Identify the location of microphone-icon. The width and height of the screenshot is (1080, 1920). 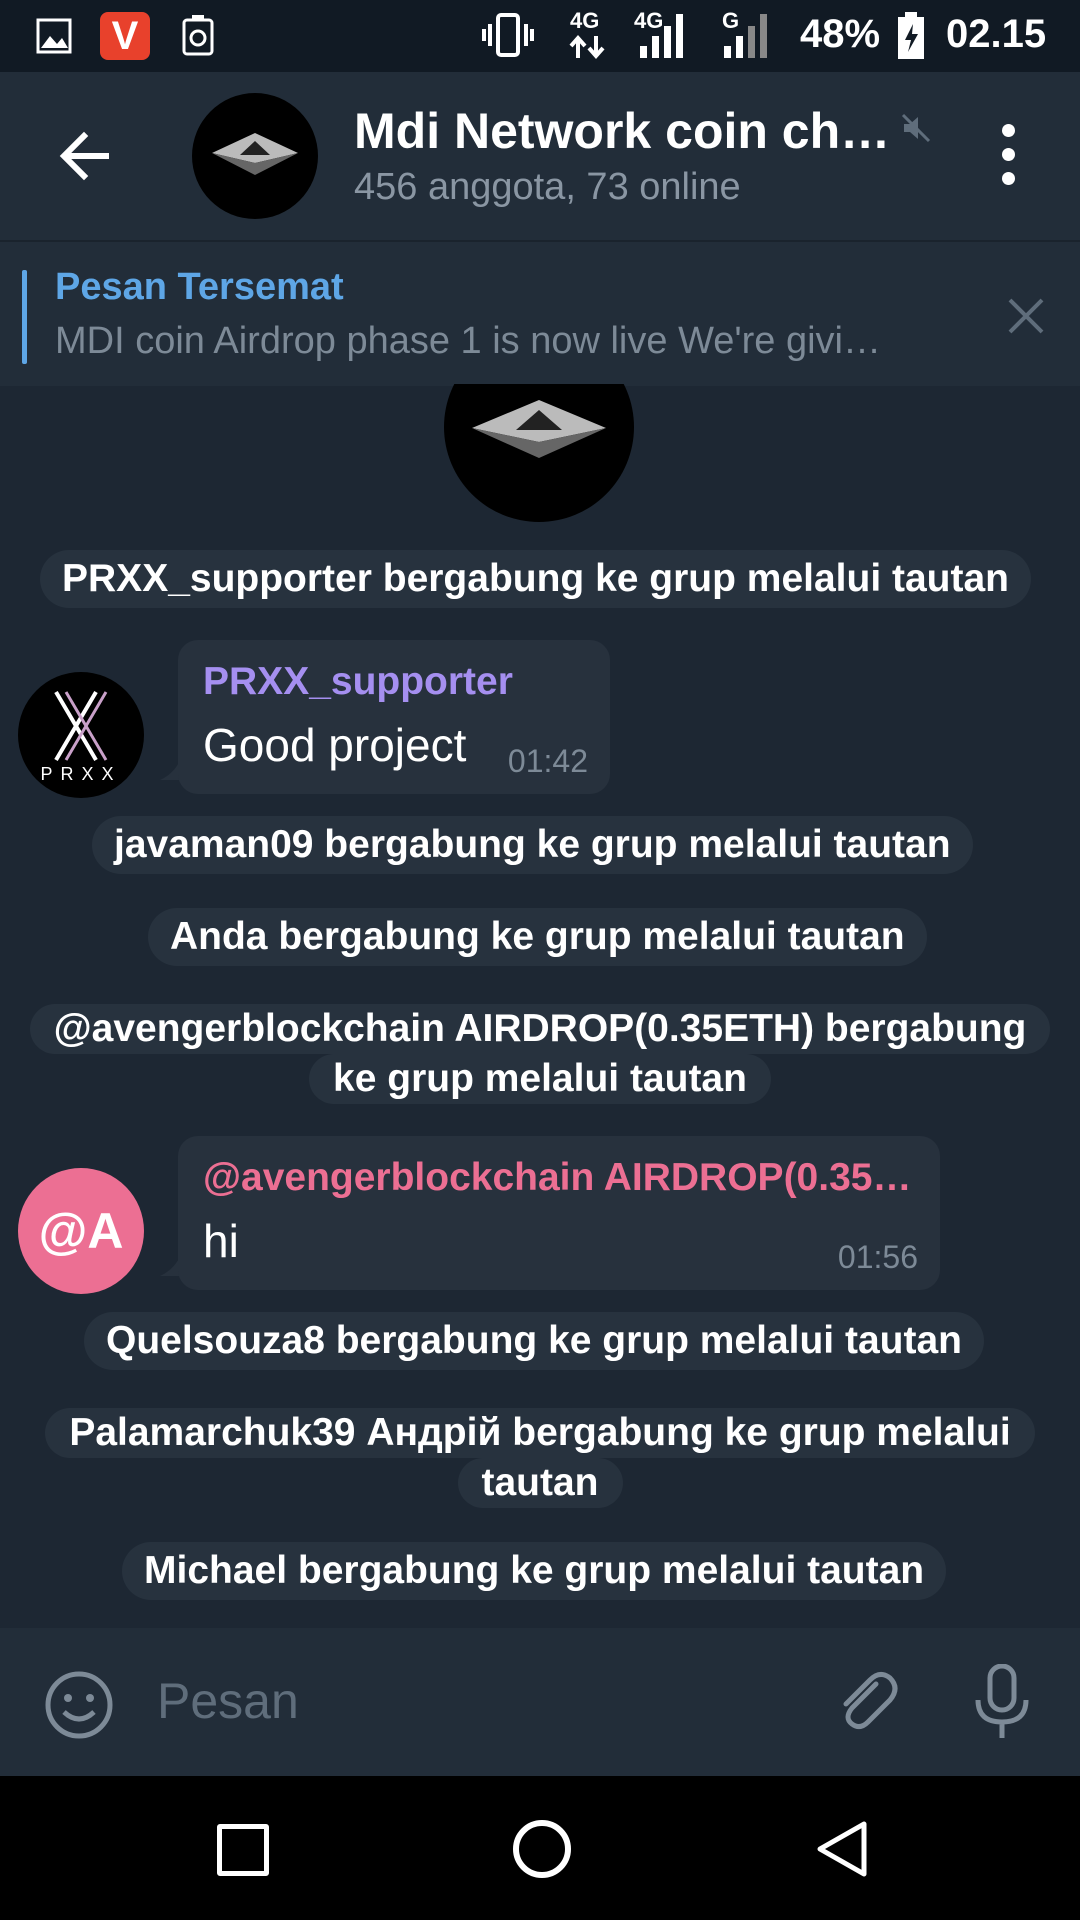
(1002, 1702).